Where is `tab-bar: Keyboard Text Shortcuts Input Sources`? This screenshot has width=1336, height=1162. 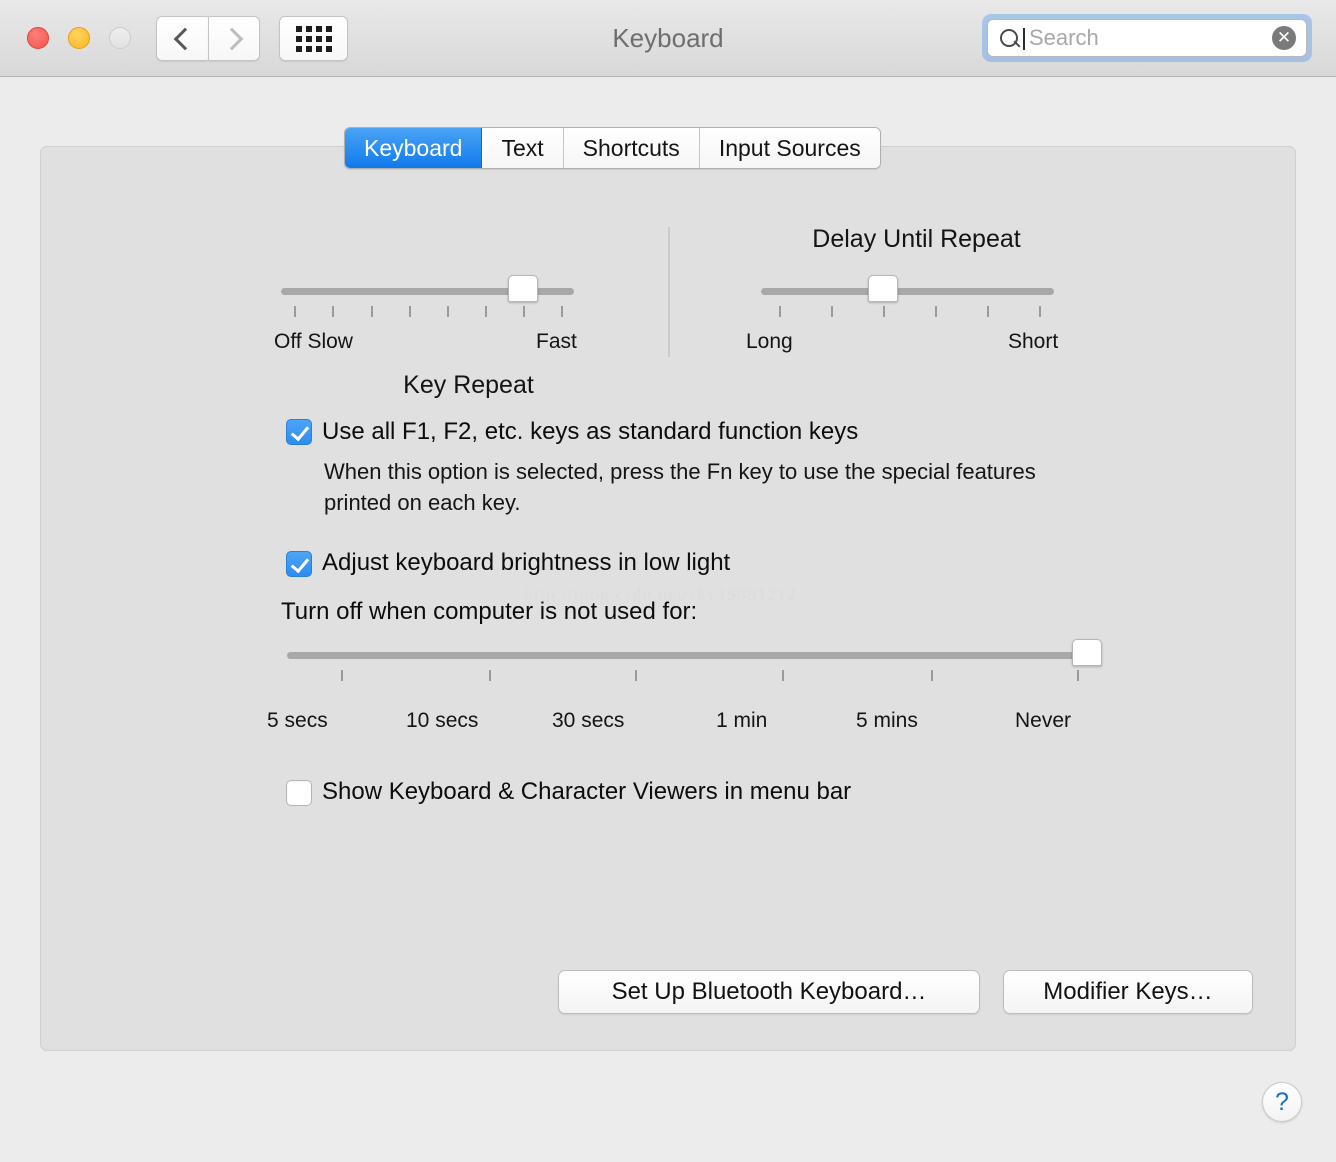
tab-bar: Keyboard Text Shortcuts Input Sources is located at coordinates (612, 148).